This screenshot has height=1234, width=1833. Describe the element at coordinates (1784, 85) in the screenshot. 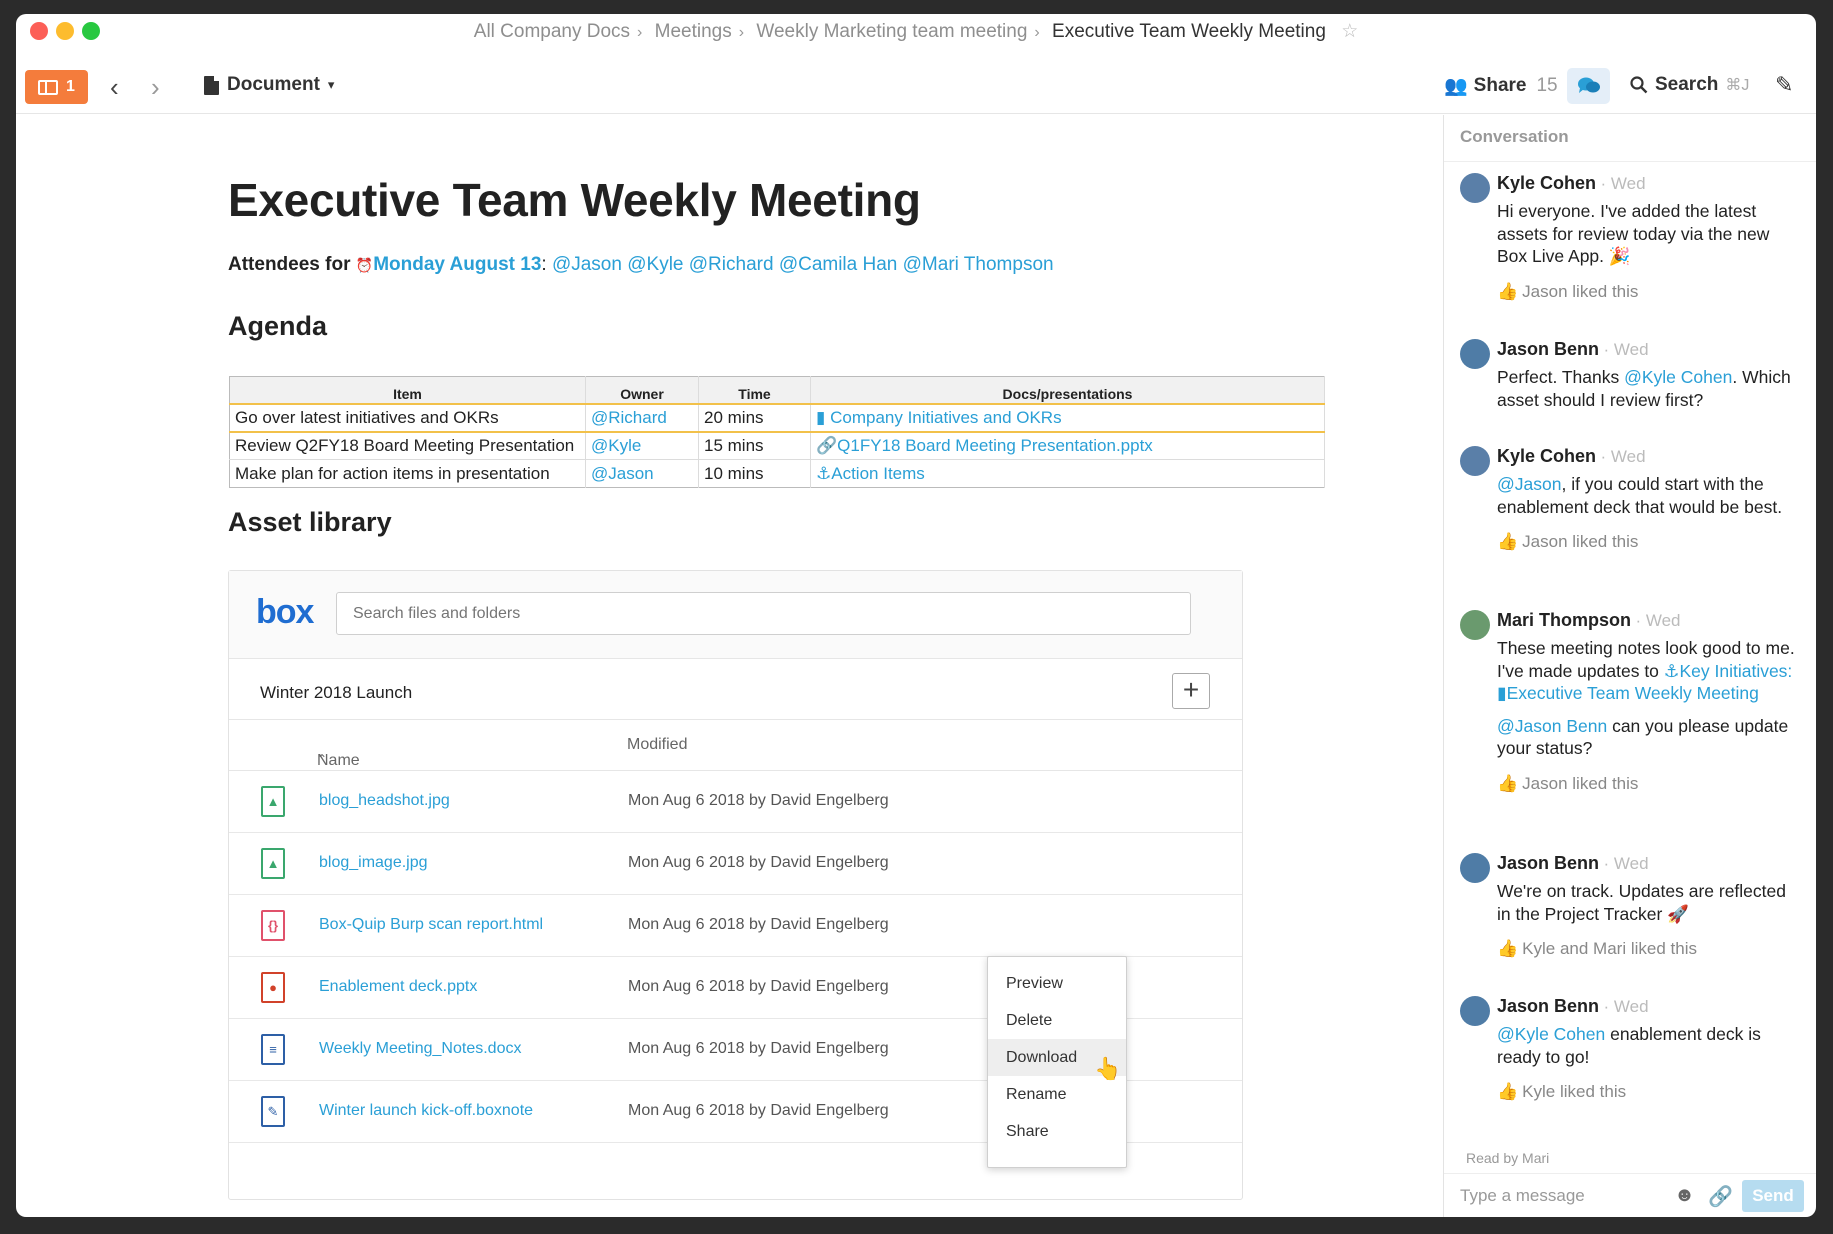

I see `compose-button: ✎` at that location.